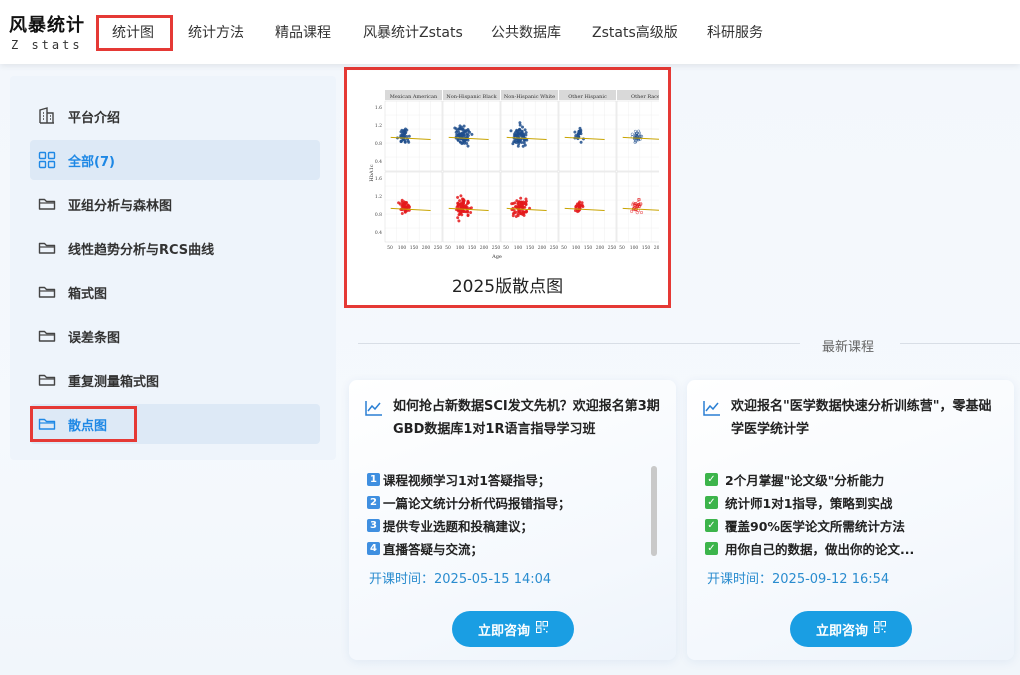 This screenshot has height=675, width=1020. I want to click on course-feature: ✓ 统计师1对1指导，策略到实战, so click(798, 502).